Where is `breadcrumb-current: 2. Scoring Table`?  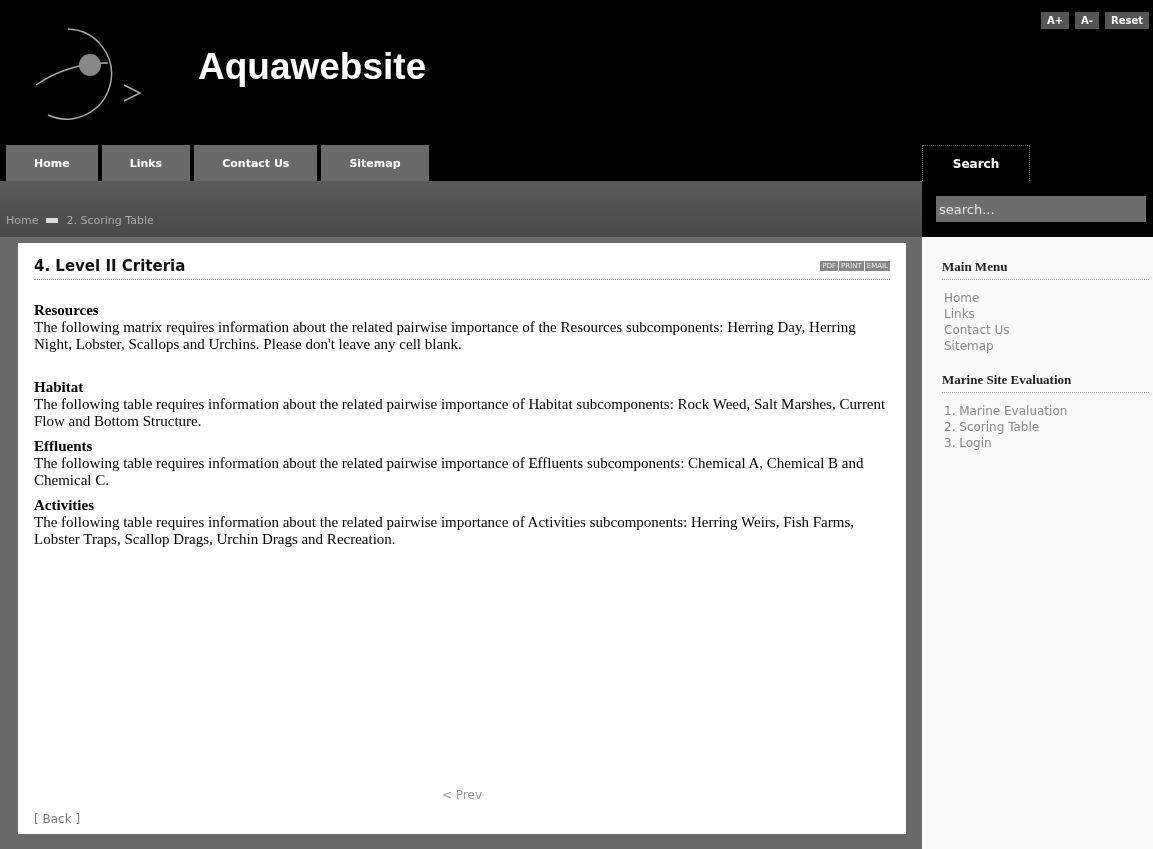
breadcrumb-current: 2. Scoring Table is located at coordinates (110, 220).